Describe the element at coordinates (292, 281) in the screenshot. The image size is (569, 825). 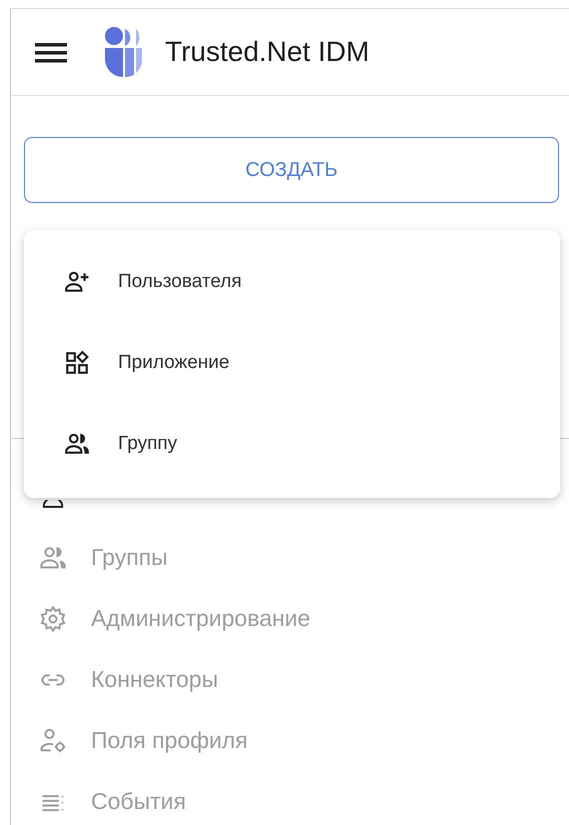
I see `menu-item: Пользователя` at that location.